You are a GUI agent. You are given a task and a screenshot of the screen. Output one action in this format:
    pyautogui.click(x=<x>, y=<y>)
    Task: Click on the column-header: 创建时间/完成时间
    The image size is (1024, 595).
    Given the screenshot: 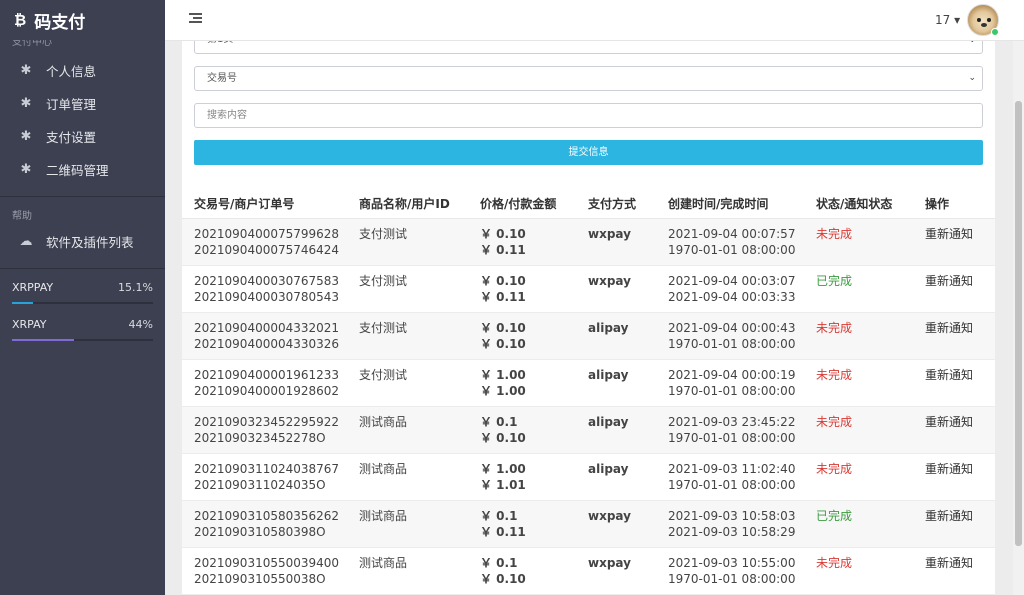 What is the action you would take?
    pyautogui.click(x=730, y=204)
    